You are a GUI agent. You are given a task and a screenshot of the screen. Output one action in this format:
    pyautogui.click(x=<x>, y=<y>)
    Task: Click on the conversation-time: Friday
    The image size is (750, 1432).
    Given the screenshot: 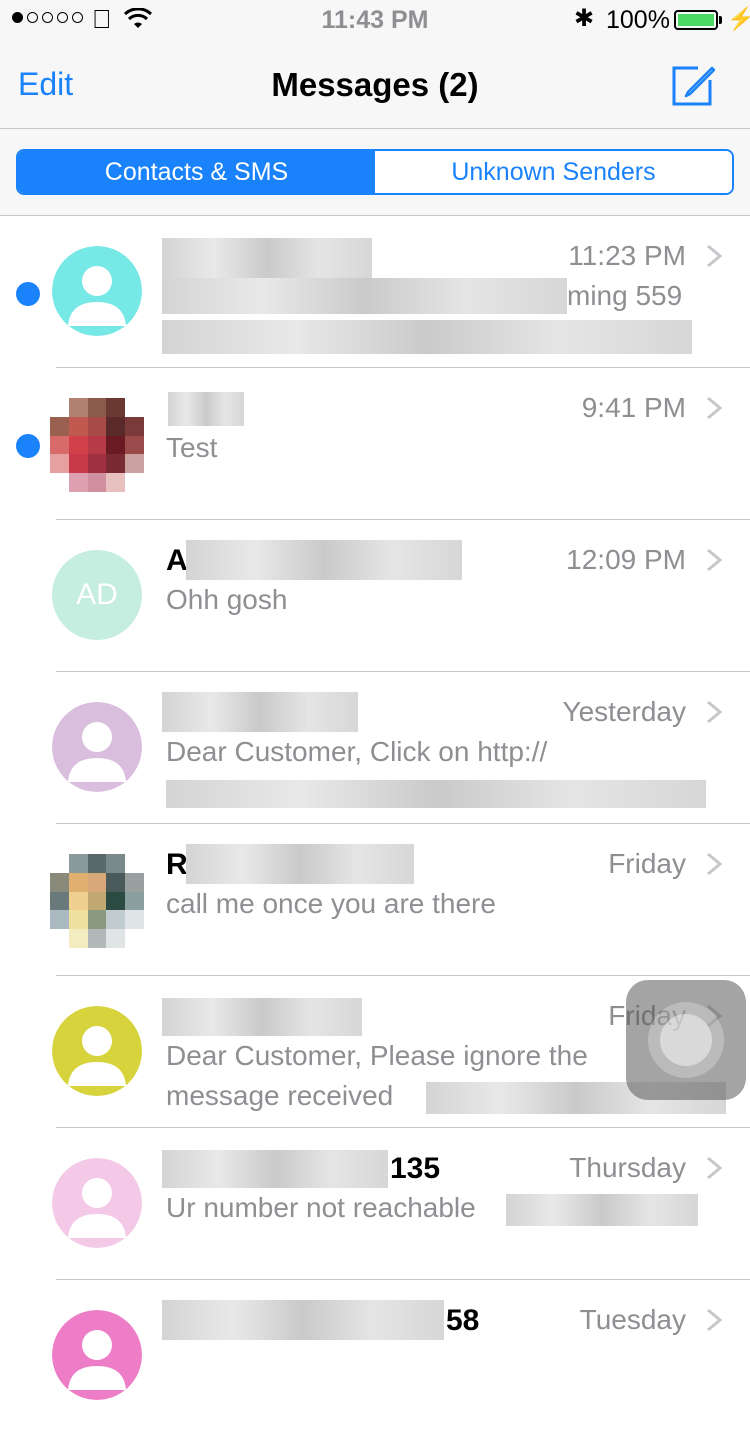 What is the action you would take?
    pyautogui.click(x=647, y=863)
    